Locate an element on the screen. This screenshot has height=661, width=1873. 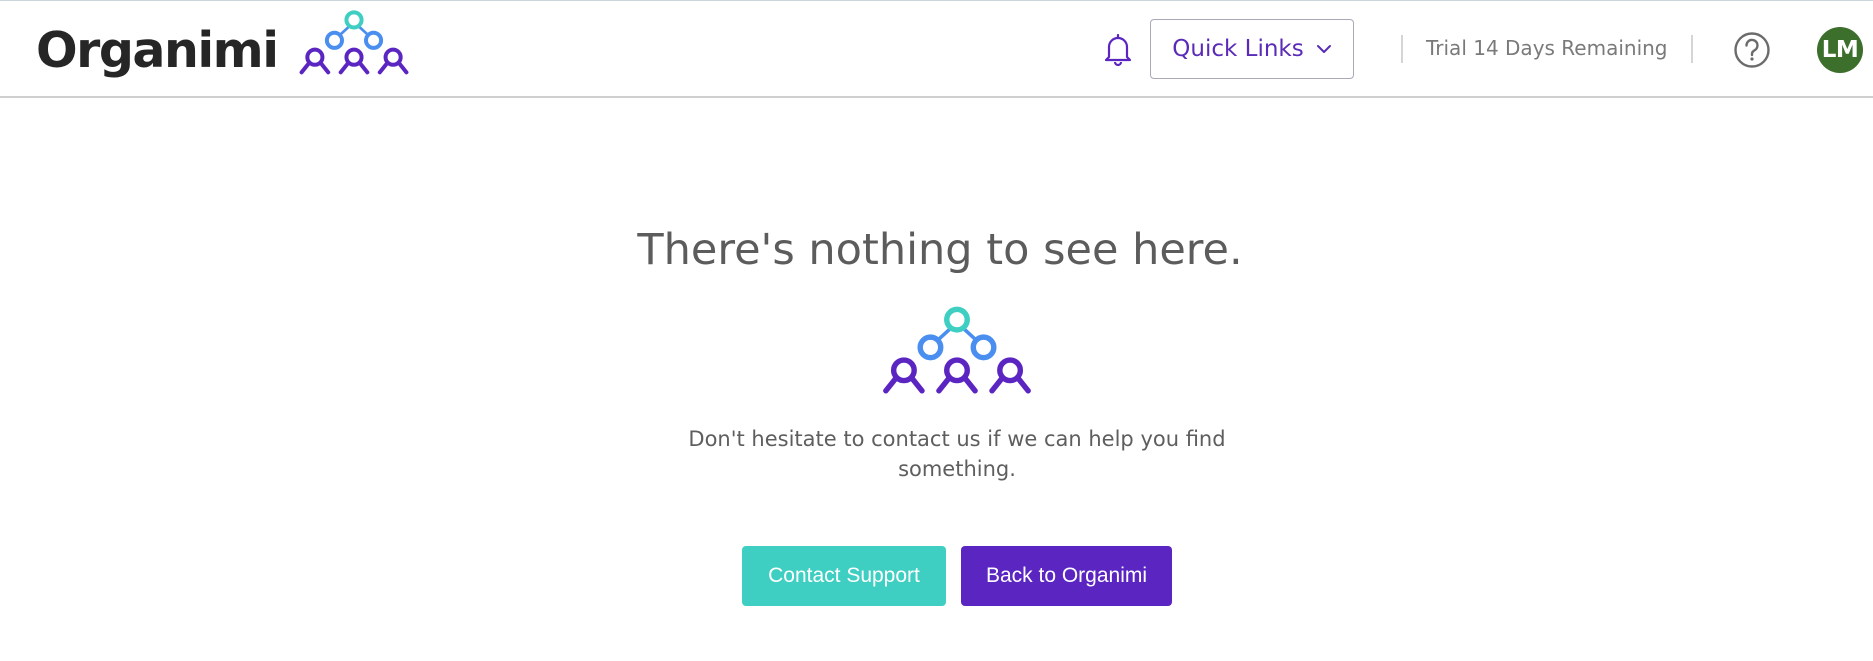
page-title: There's nothing to see here. is located at coordinates (940, 250).